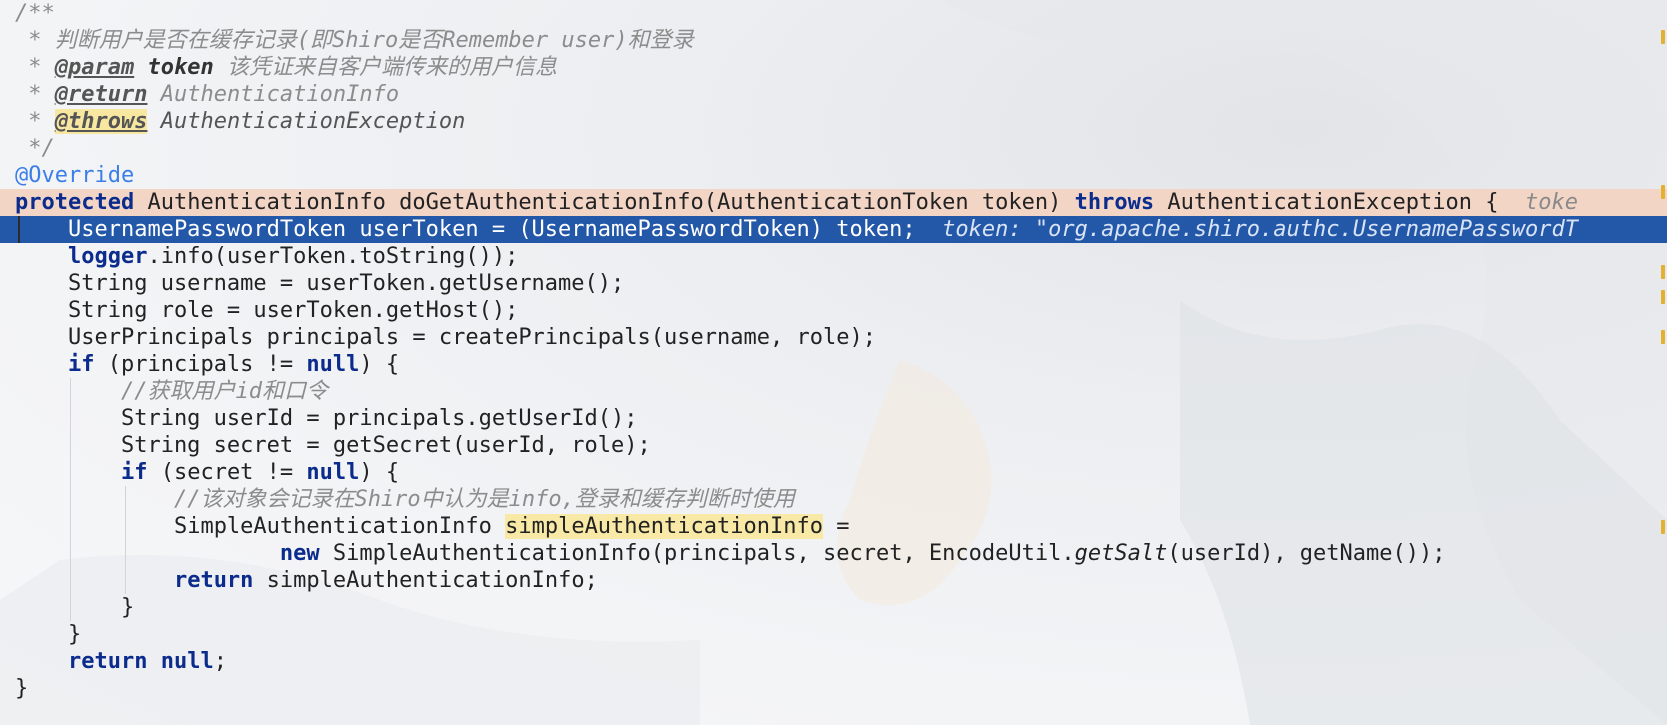 The image size is (1667, 725). I want to click on code-token: AuthenticationException {, so click(1339, 202).